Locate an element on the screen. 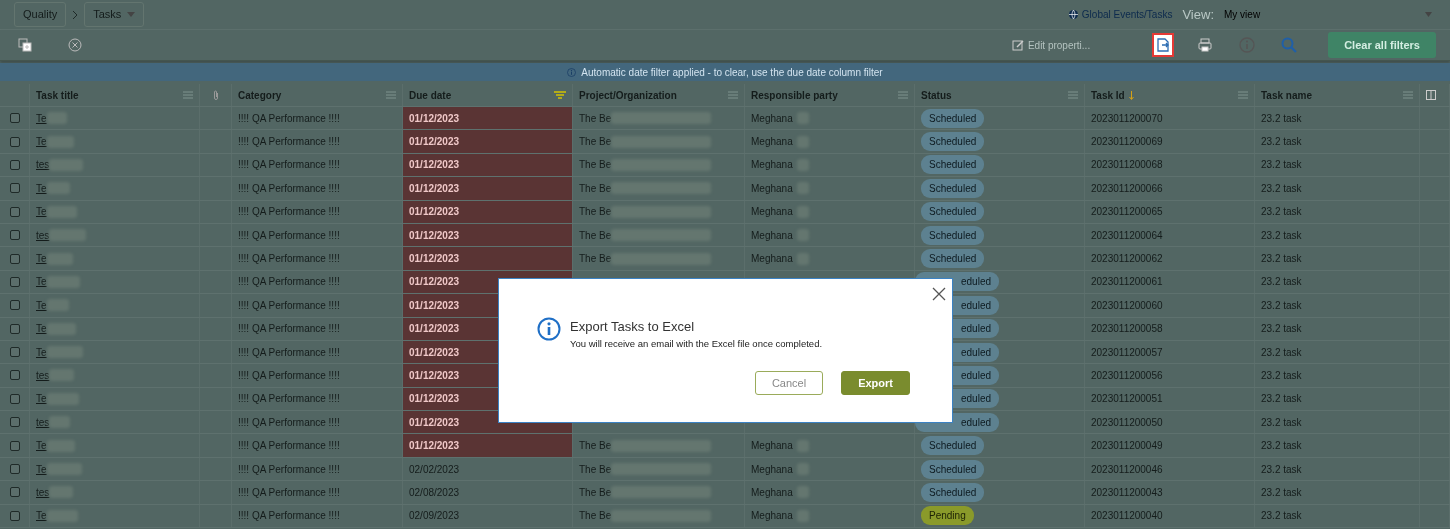  scope-link: Global Events/Tasks is located at coordinates (1120, 14).